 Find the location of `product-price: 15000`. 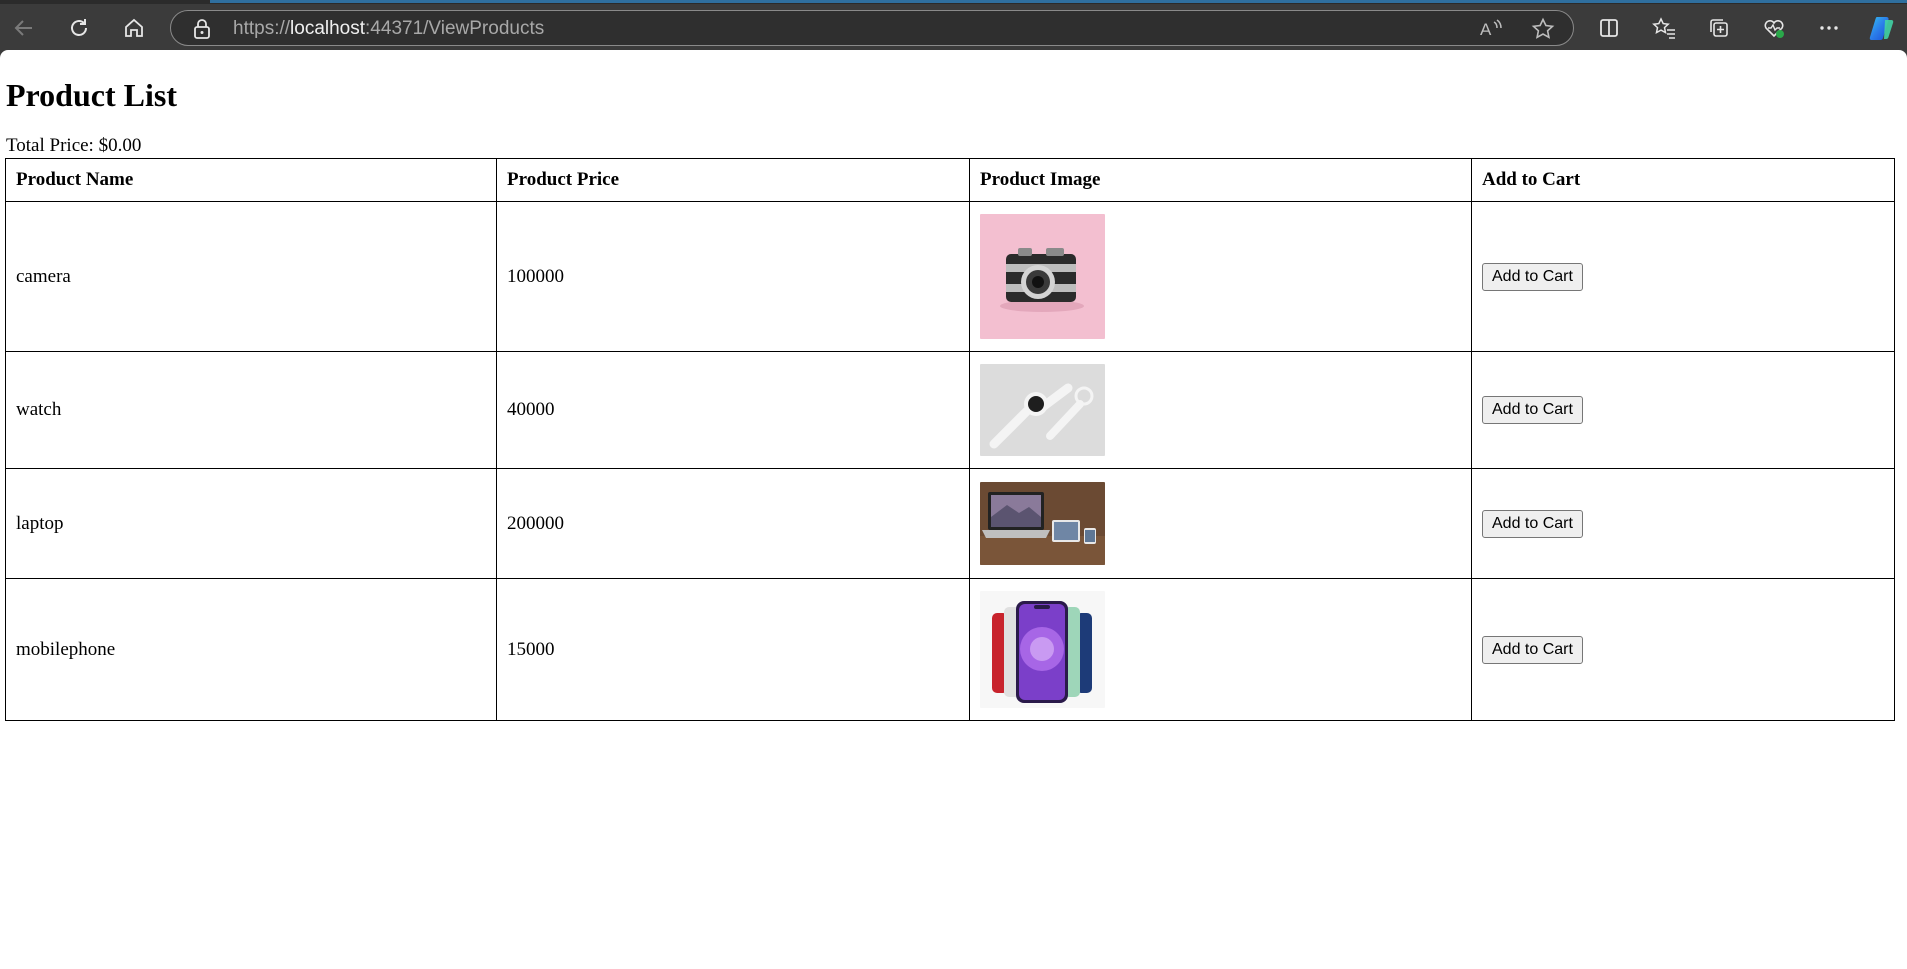

product-price: 15000 is located at coordinates (733, 649).